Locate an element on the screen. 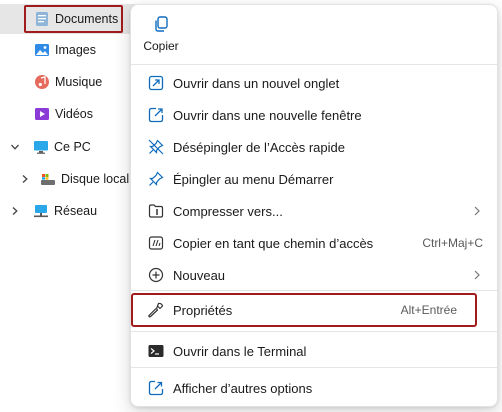 This screenshot has height=412, width=502. copy-button: Copier is located at coordinates (161, 35).